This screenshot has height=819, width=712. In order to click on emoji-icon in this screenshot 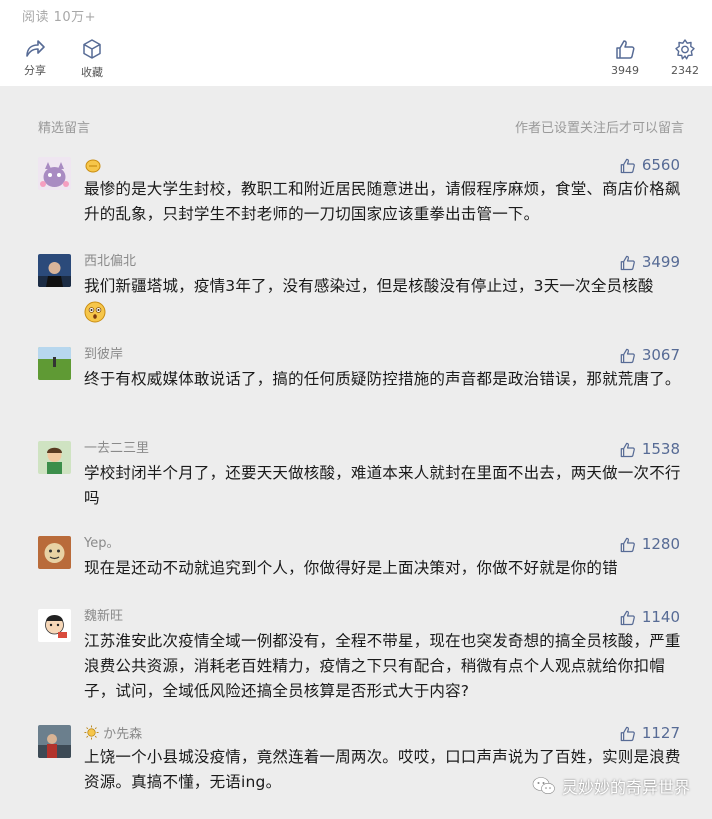, I will do `click(93, 166)`.